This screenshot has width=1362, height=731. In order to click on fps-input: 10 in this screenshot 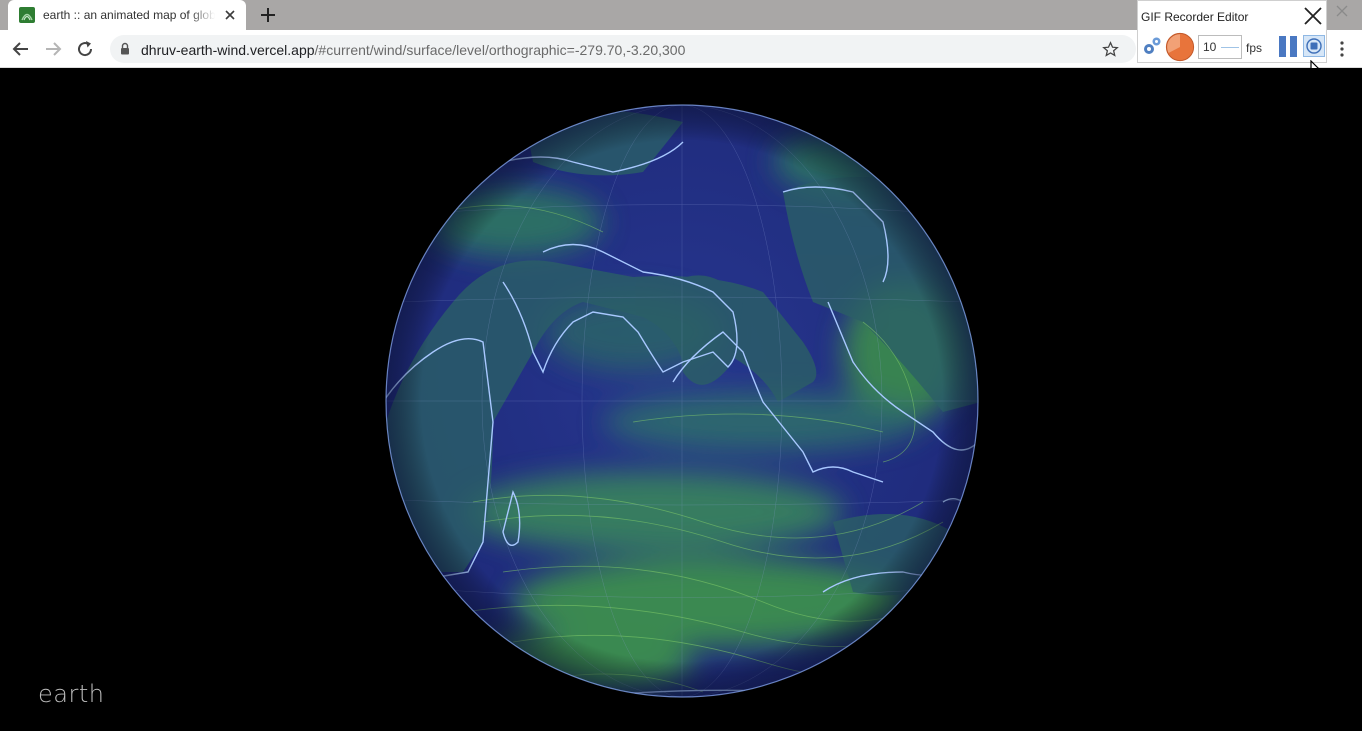, I will do `click(1220, 47)`.